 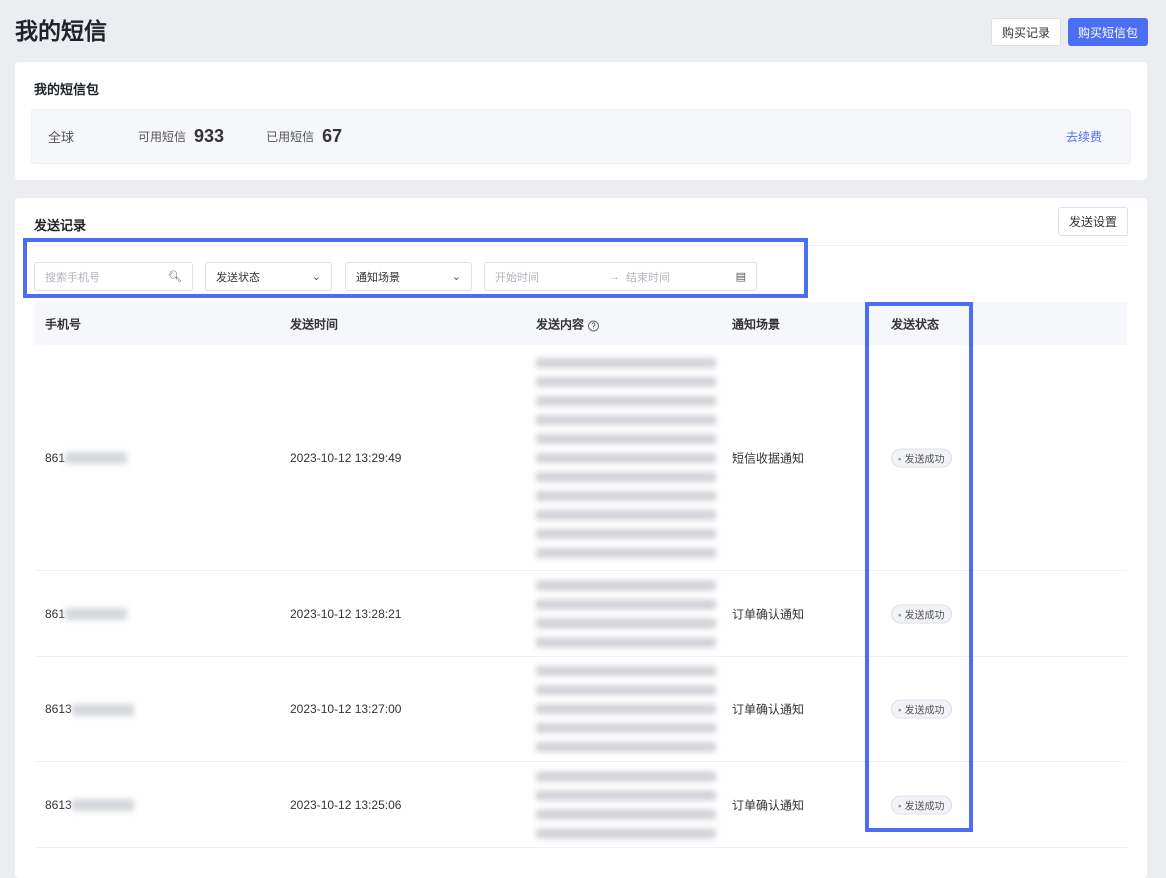 What do you see at coordinates (332, 136) in the screenshot?
I see `used-count: 67` at bounding box center [332, 136].